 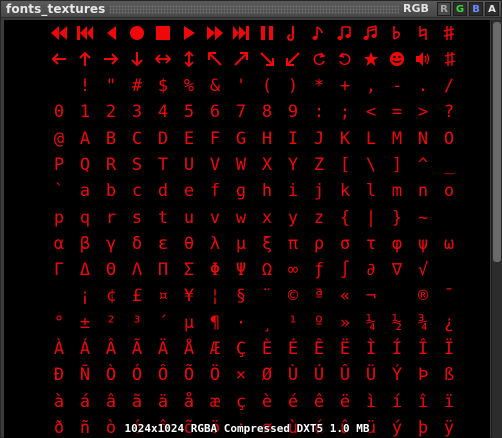 What do you see at coordinates (397, 191) in the screenshot?
I see `glyph-cell: m` at bounding box center [397, 191].